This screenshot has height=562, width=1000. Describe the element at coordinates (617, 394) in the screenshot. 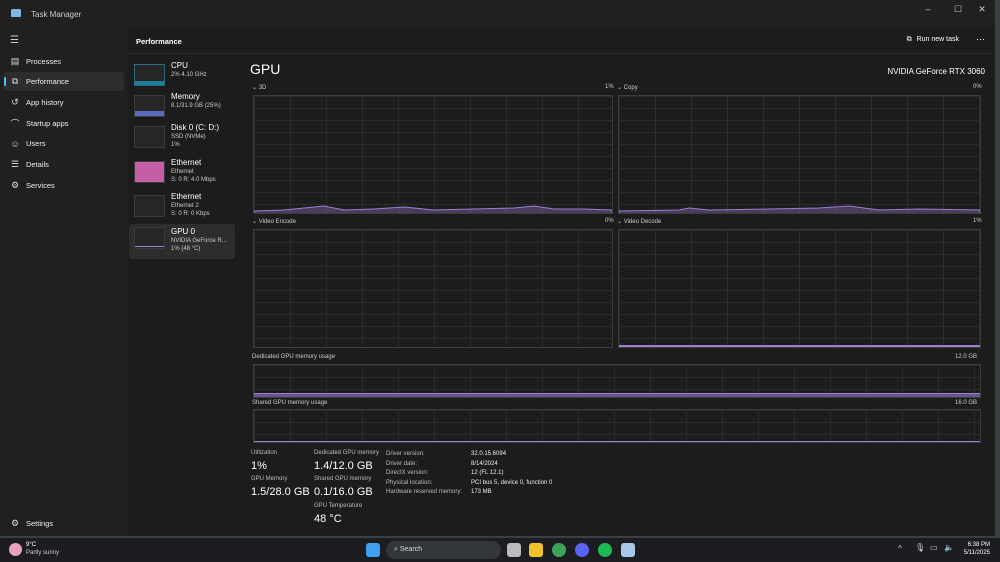

I see `dedicated-memory-fill` at that location.